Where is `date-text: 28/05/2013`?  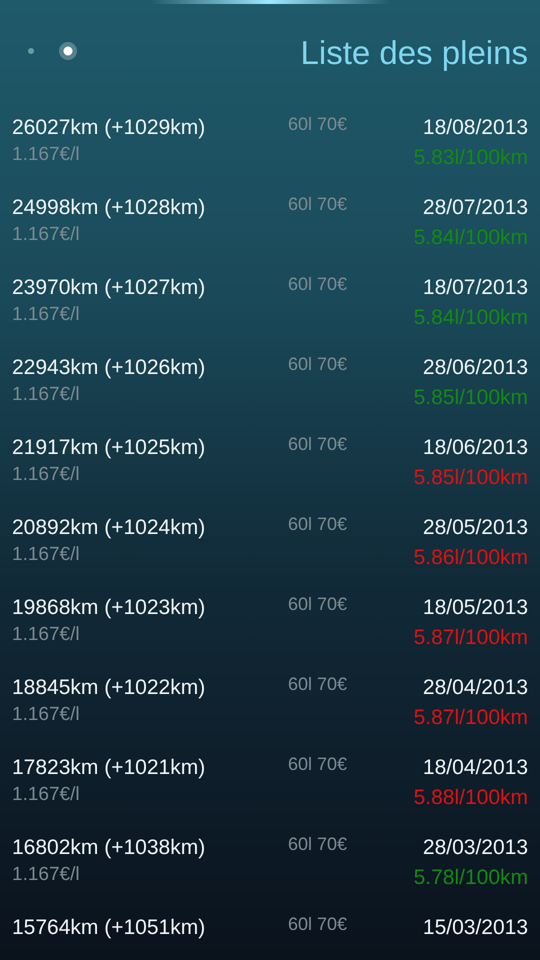 date-text: 28/05/2013 is located at coordinates (475, 528).